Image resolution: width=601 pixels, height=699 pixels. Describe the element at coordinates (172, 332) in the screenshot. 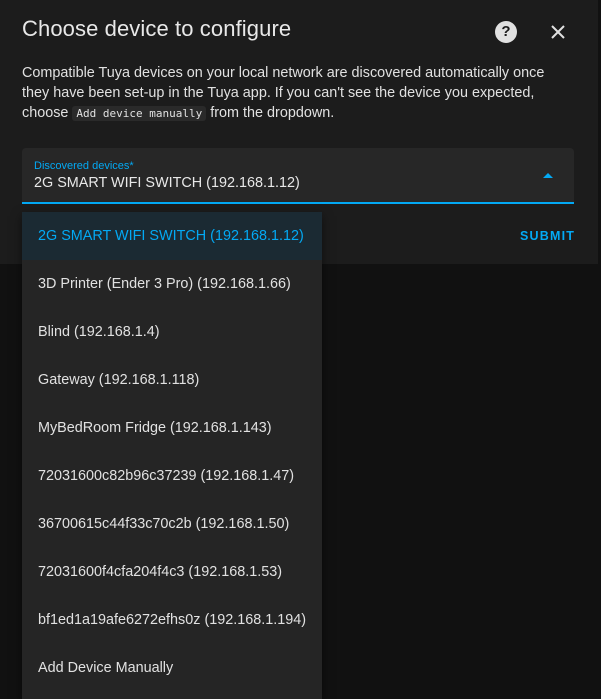

I see `menu-item: Blind (192.168.1.4)` at that location.